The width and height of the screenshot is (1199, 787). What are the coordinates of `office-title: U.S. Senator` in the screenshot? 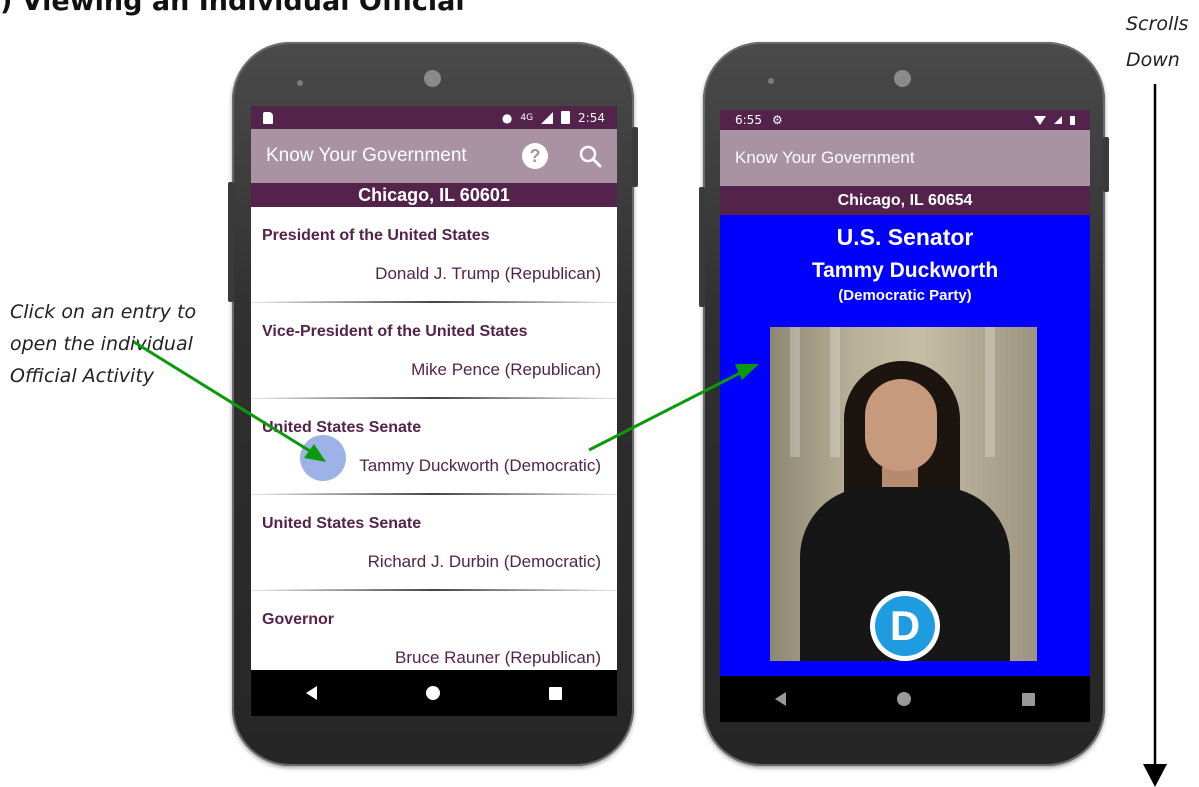 It's located at (905, 237).